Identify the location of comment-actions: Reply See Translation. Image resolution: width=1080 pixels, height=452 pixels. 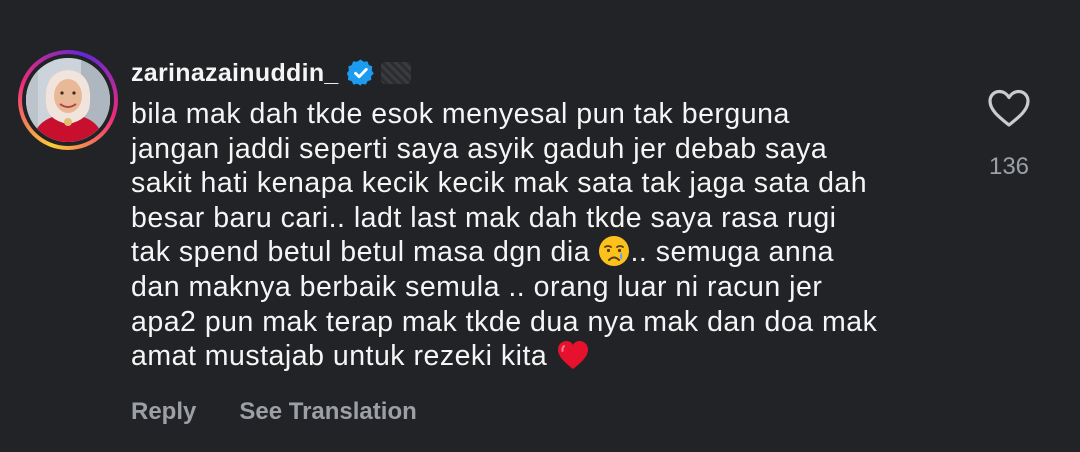
(274, 412).